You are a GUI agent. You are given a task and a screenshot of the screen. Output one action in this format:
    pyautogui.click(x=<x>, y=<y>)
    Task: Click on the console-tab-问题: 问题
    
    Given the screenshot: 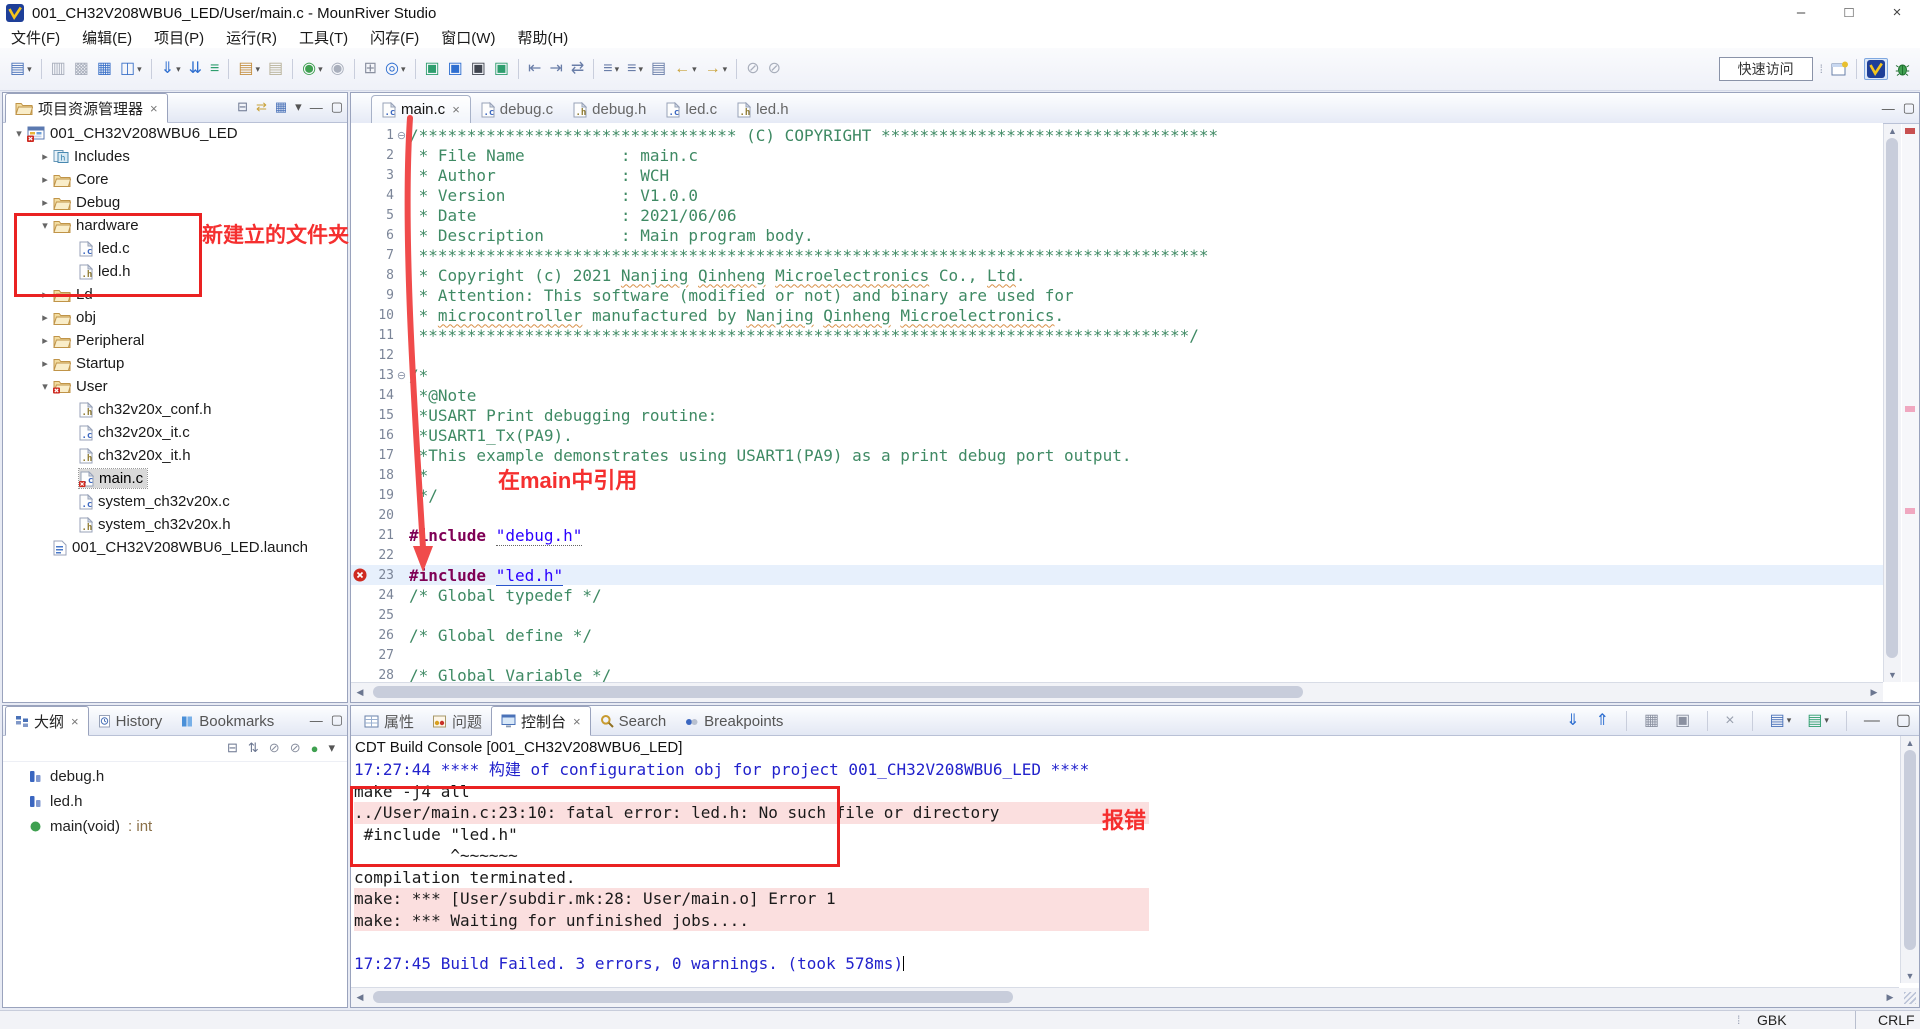 What is the action you would take?
    pyautogui.click(x=457, y=721)
    